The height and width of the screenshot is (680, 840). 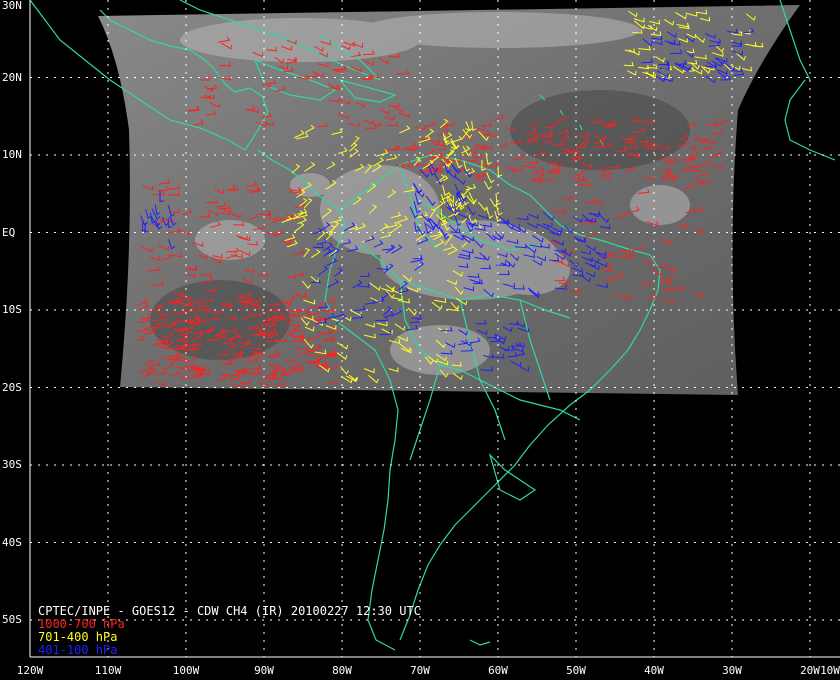 What do you see at coordinates (12, 6) in the screenshot?
I see `latitude-label: 30N` at bounding box center [12, 6].